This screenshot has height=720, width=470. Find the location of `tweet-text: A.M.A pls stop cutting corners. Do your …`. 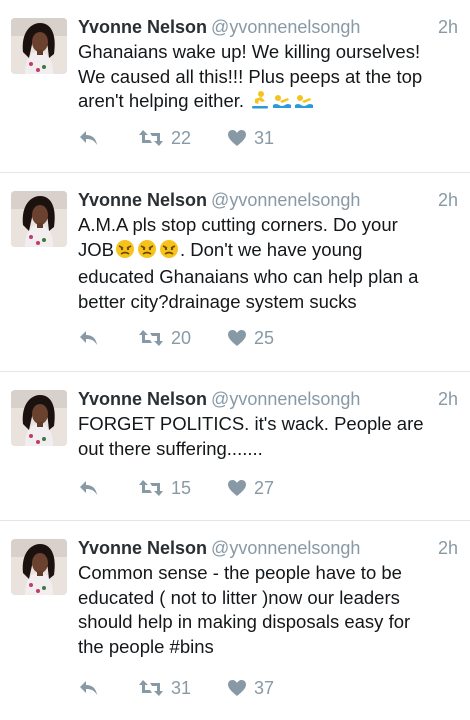

tweet-text: A.M.A pls stop cutting corners. Do your … is located at coordinates (267, 263).